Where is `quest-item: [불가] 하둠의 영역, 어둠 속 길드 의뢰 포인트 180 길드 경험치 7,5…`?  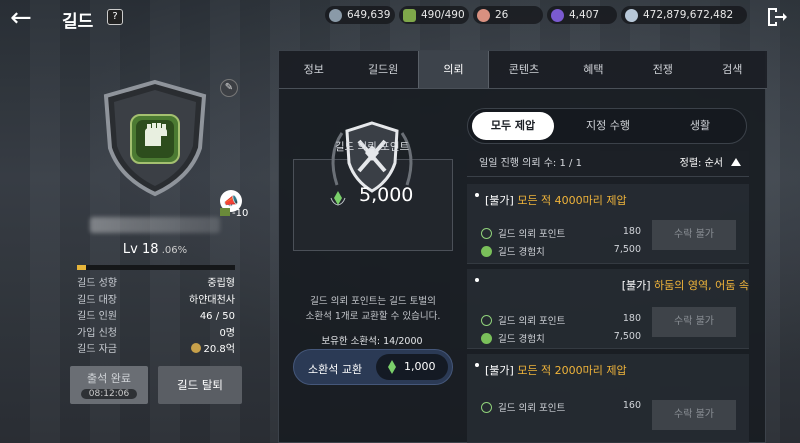
quest-item: [불가] 하둠의 영역, 어둠 속 길드 의뢰 포인트 180 길드 경험치 7,5… is located at coordinates (608, 309).